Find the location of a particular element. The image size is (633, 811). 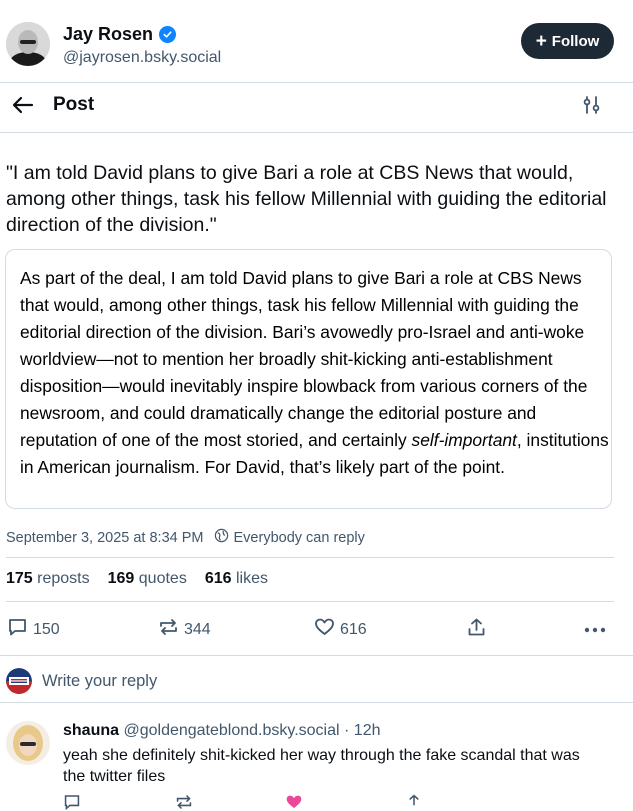

reply-placeholder: Write your reply is located at coordinates (100, 680).